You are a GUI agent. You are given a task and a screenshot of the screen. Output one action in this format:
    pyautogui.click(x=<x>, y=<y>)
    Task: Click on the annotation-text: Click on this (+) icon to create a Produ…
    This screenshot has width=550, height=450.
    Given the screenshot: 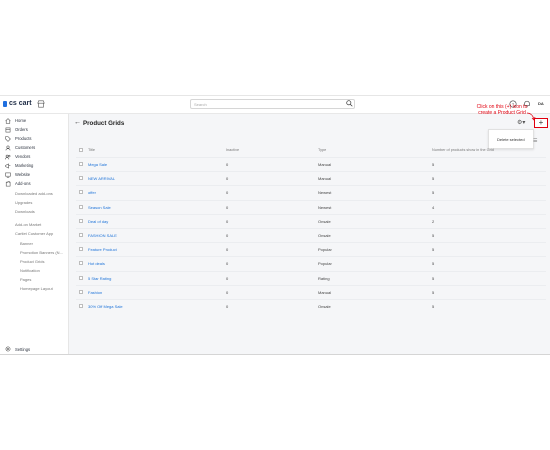 What is the action you would take?
    pyautogui.click(x=502, y=110)
    